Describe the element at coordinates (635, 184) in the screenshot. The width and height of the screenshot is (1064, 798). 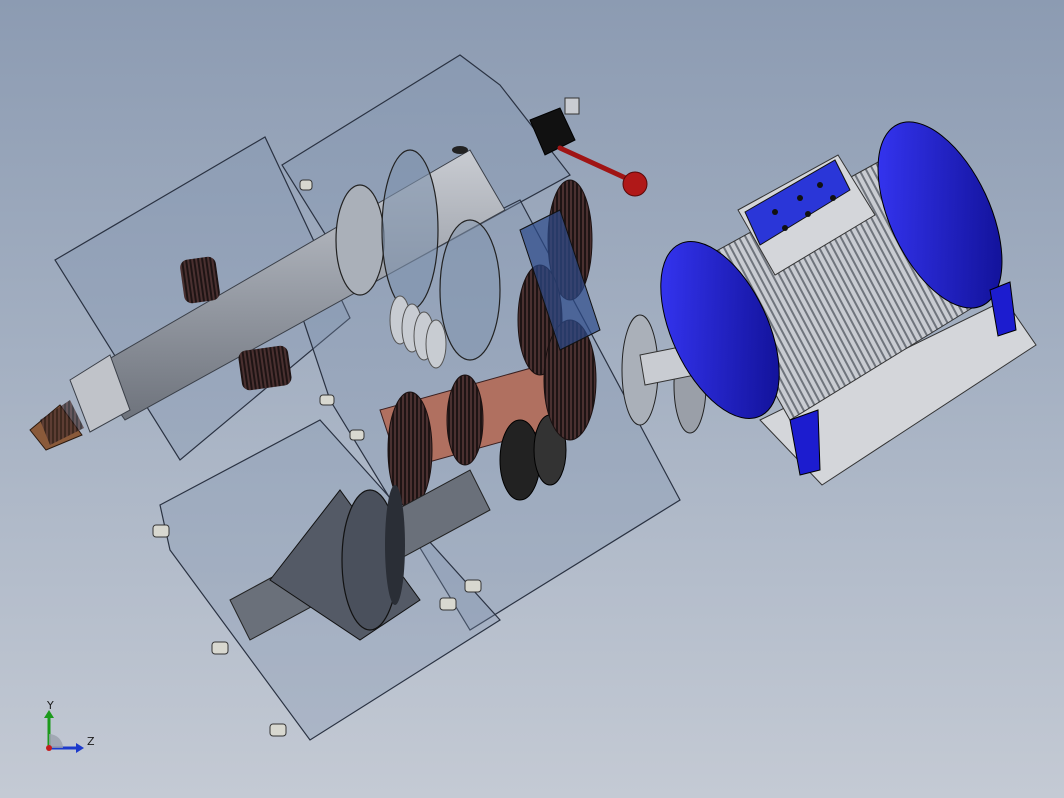
I see `lever-ball` at that location.